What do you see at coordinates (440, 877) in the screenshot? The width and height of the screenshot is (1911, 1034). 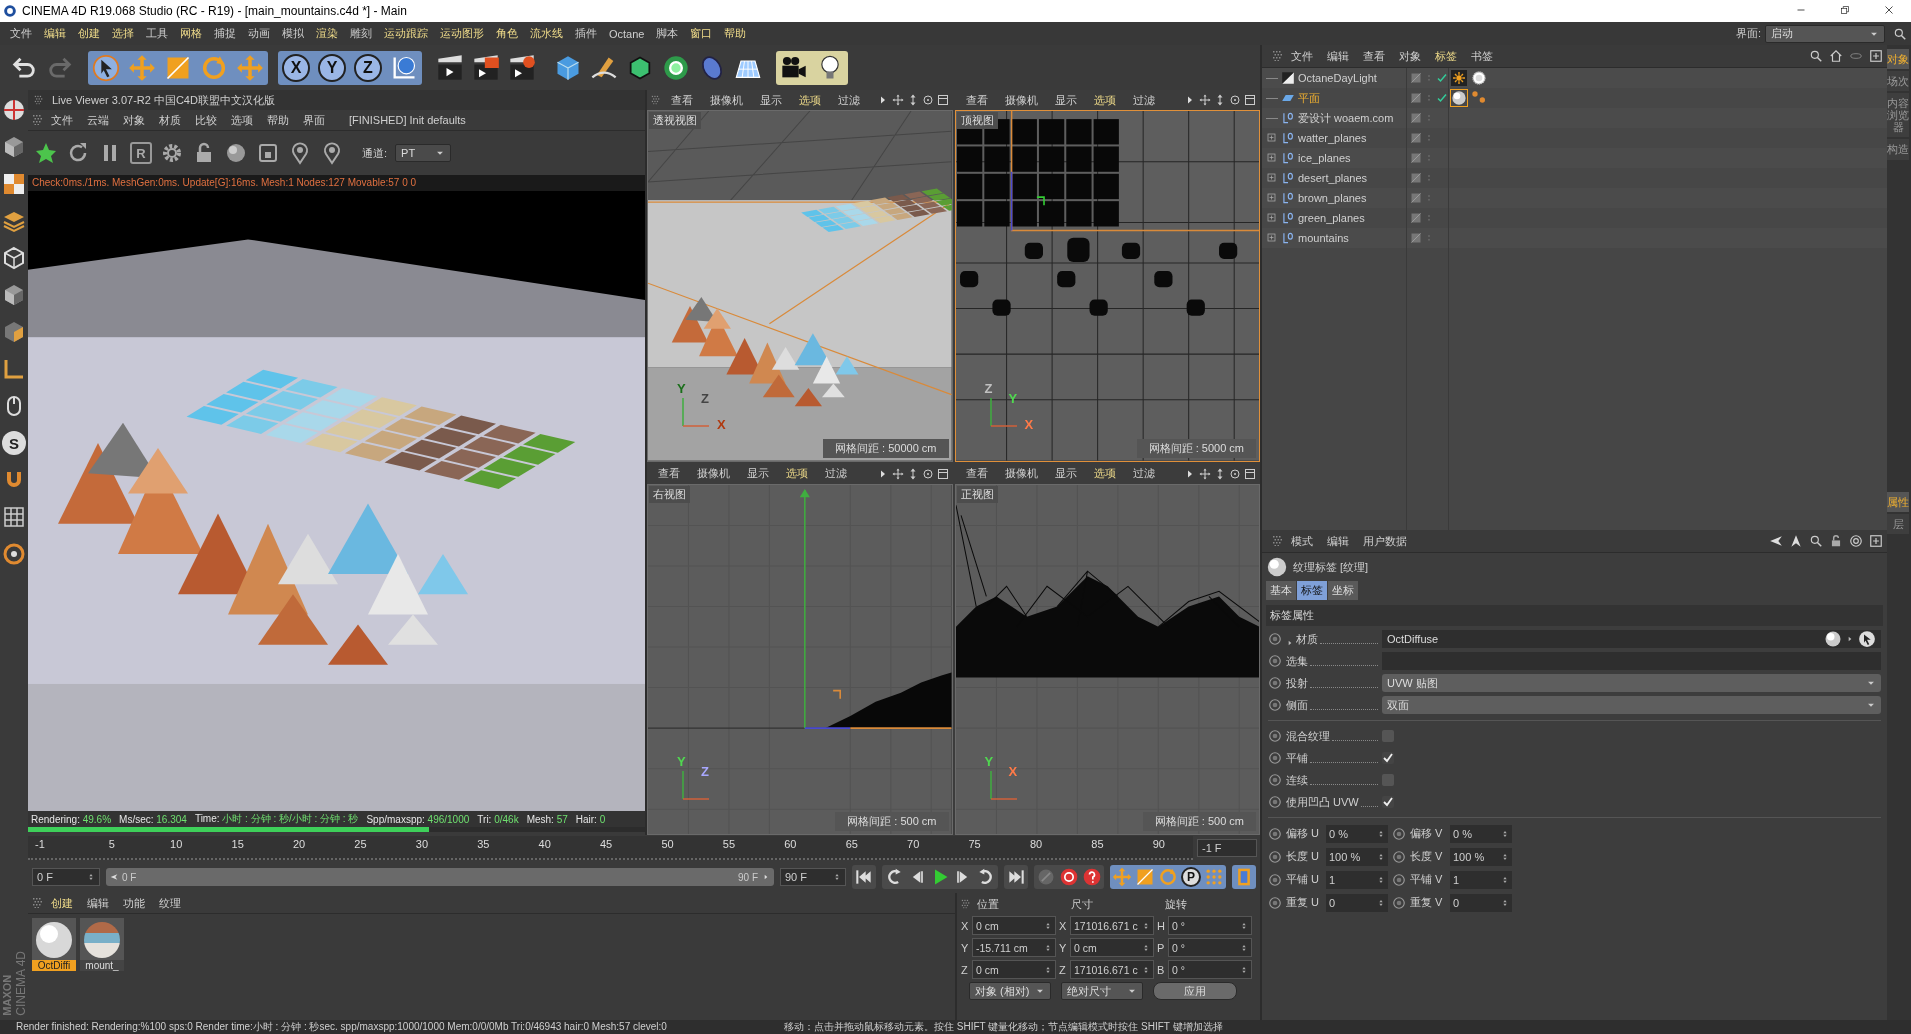 I see `frame-range-slider: 0 F 90 F` at bounding box center [440, 877].